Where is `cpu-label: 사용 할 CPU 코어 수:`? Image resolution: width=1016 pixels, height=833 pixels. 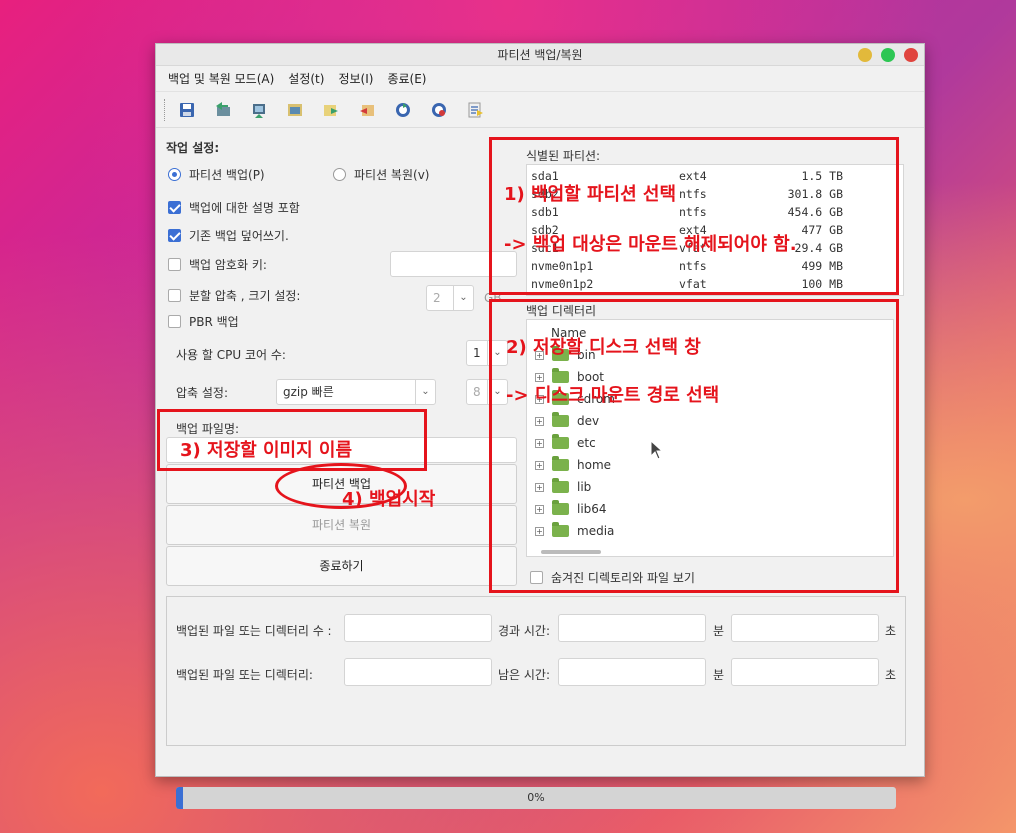
cpu-label: 사용 할 CPU 코어 수: is located at coordinates (231, 355).